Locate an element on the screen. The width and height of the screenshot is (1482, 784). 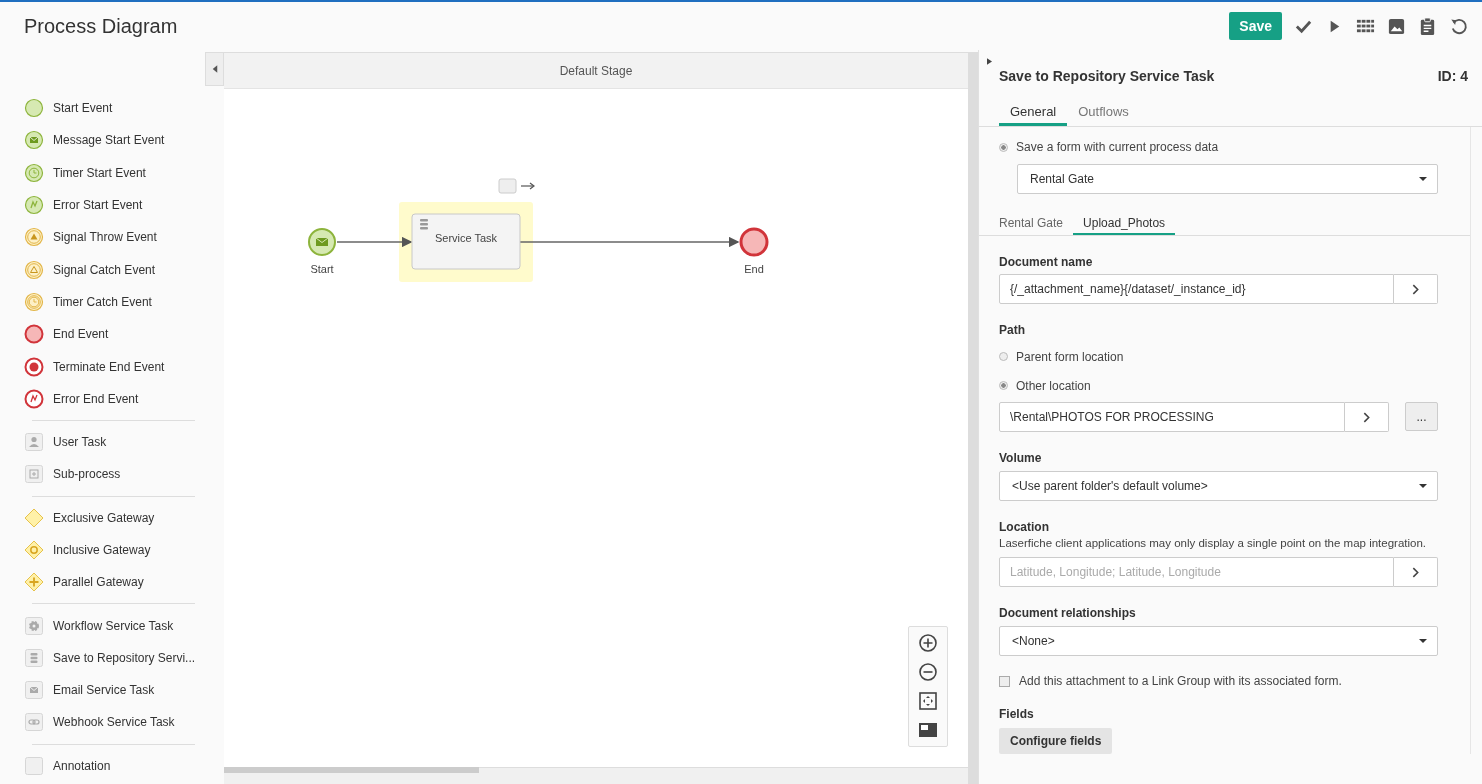
clipboard-icon is located at coordinates (1427, 26).